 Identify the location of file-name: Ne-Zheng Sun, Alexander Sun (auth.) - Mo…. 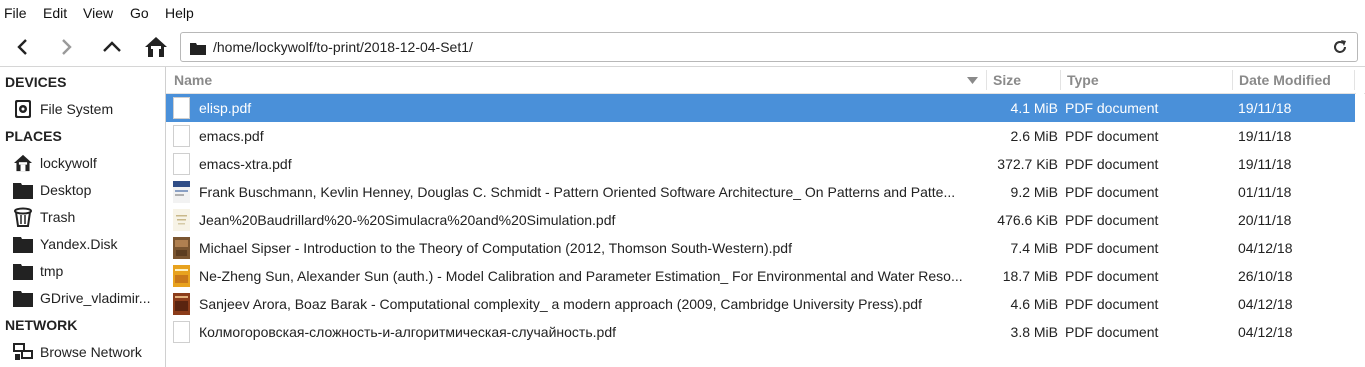
(581, 276).